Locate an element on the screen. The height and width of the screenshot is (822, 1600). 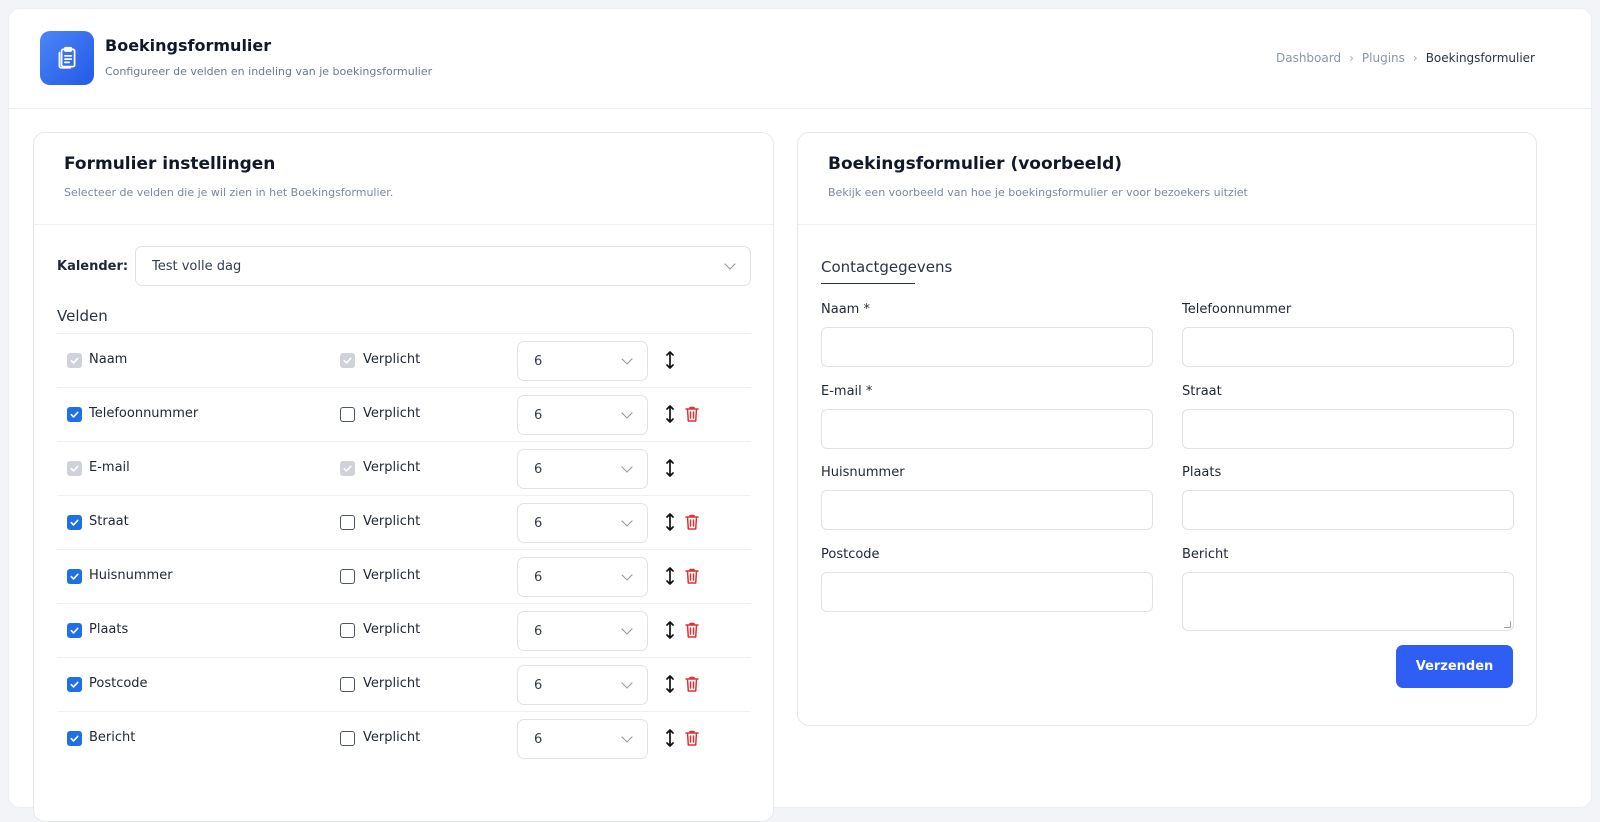
breadcrumb: Dashboard › Plugins › Boekingsformulier is located at coordinates (1405, 58).